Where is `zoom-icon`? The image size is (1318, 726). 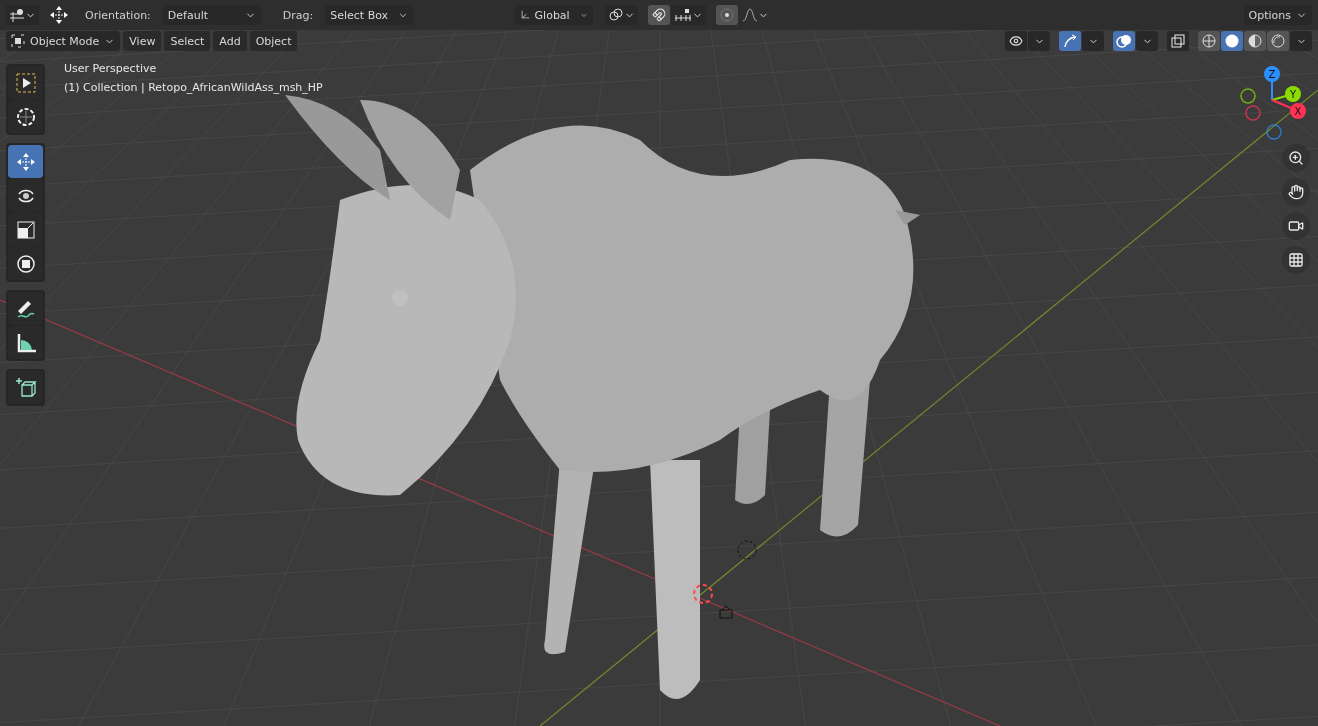
zoom-icon is located at coordinates (1296, 158).